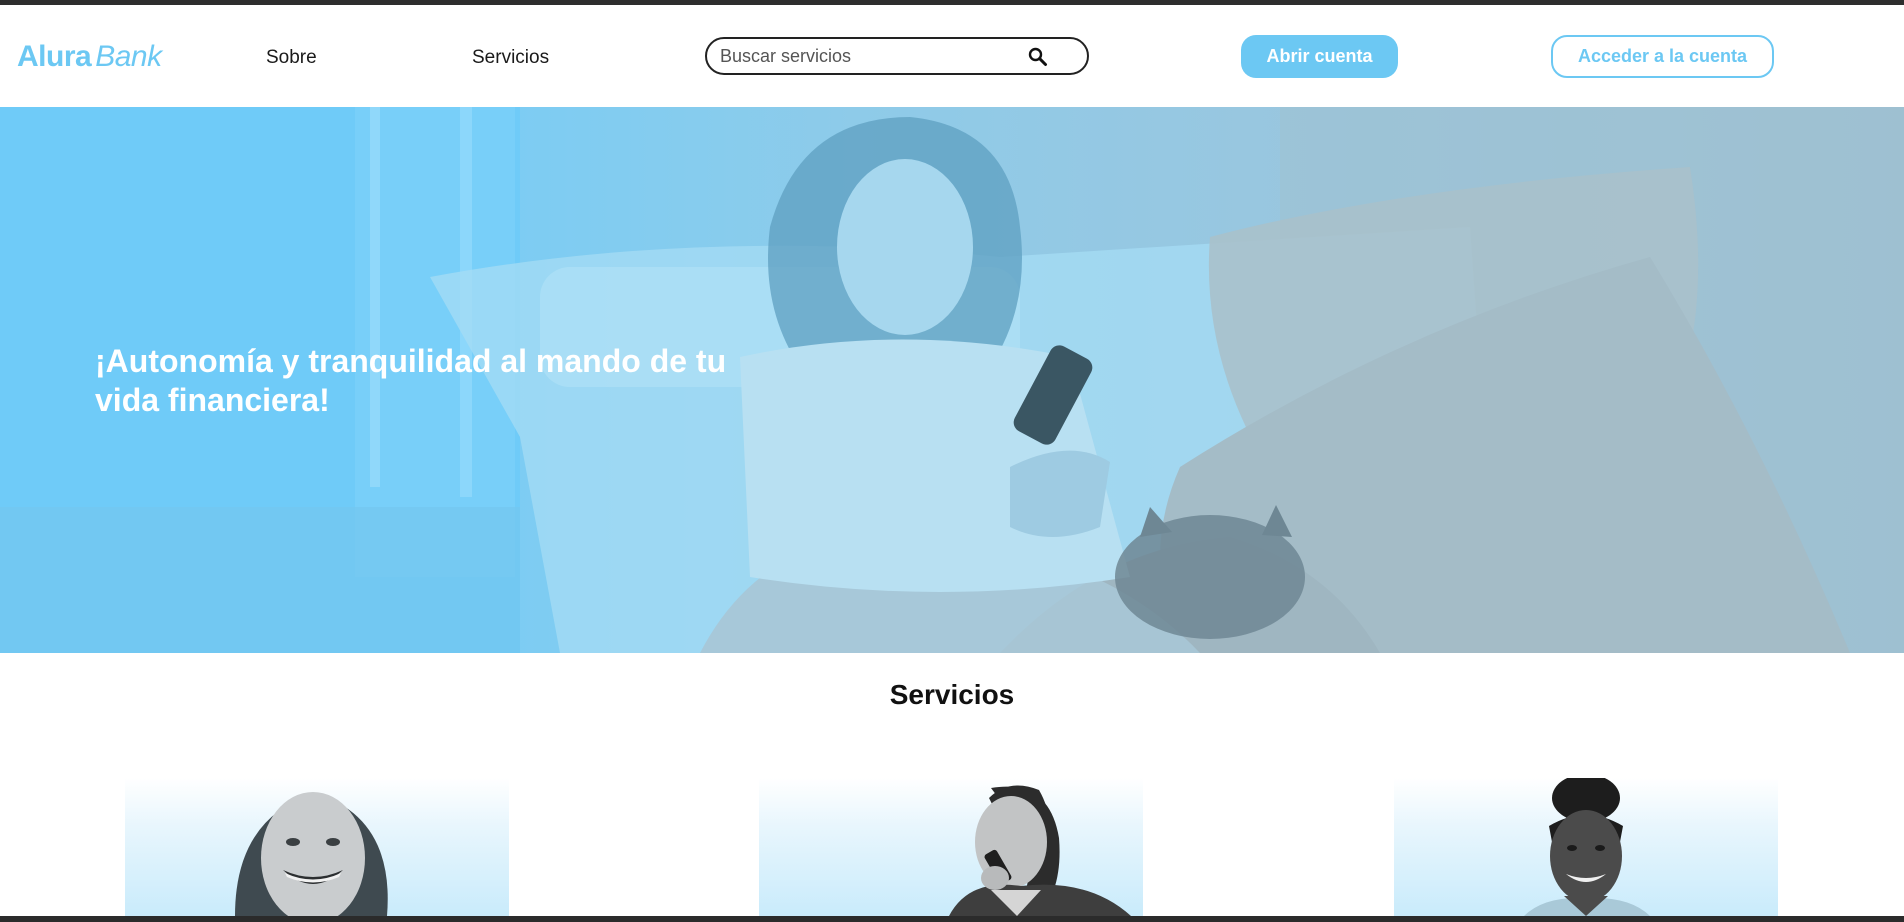  What do you see at coordinates (952, 919) in the screenshot?
I see `browser-bottom-edge` at bounding box center [952, 919].